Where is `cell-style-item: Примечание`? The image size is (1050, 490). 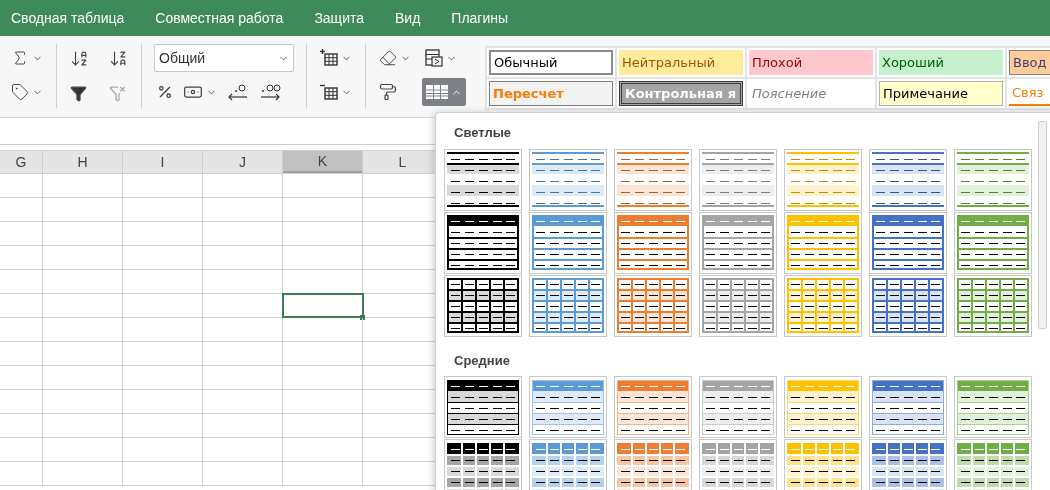
cell-style-item: Примечание is located at coordinates (941, 93).